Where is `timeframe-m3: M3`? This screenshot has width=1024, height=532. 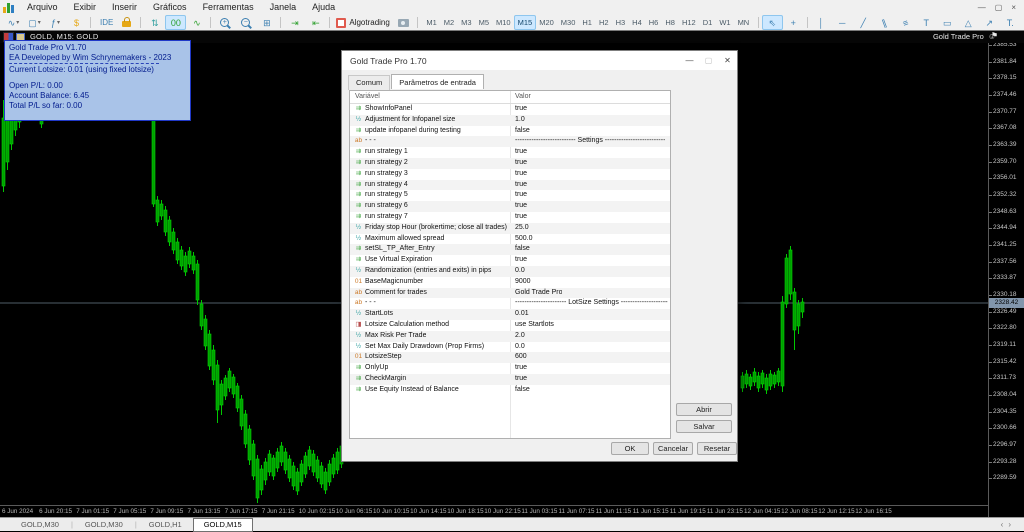
timeframe-m3: M3 is located at coordinates (466, 22).